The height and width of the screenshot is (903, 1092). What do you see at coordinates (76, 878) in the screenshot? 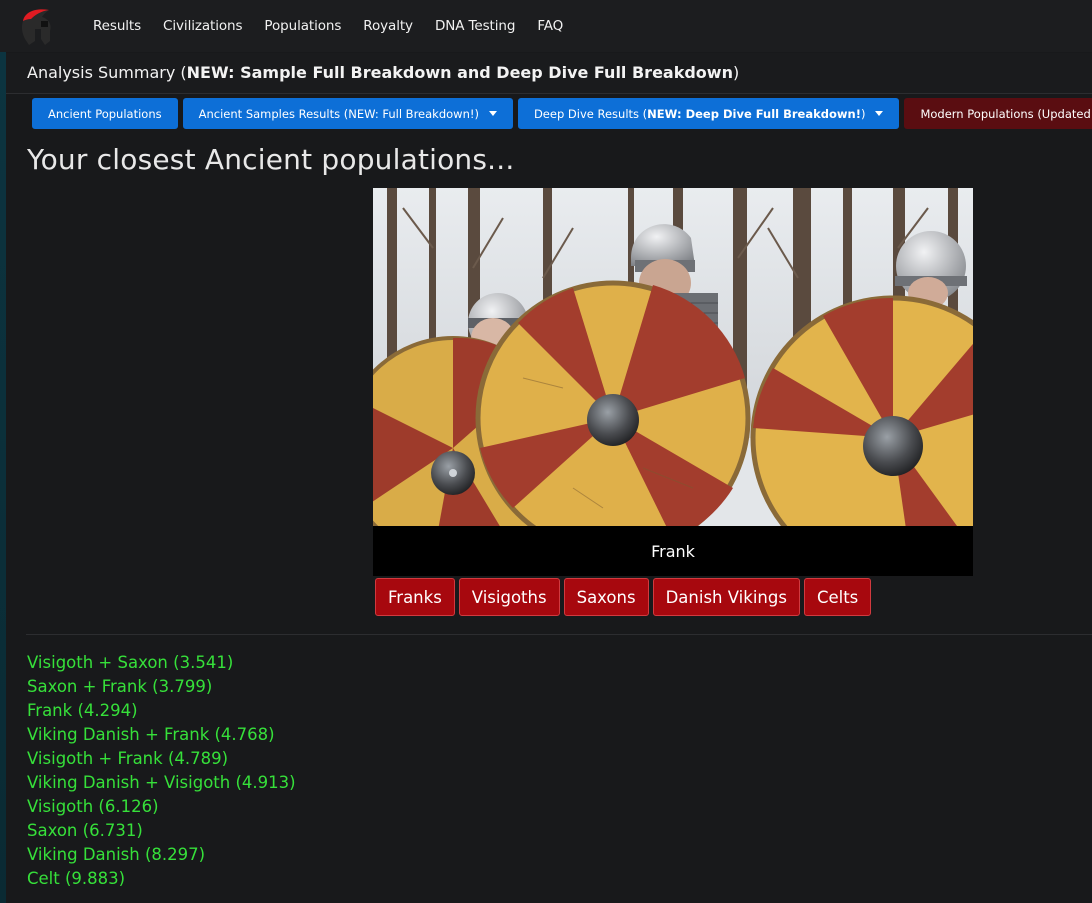
I see `list-item: Celt (9.883)` at bounding box center [76, 878].